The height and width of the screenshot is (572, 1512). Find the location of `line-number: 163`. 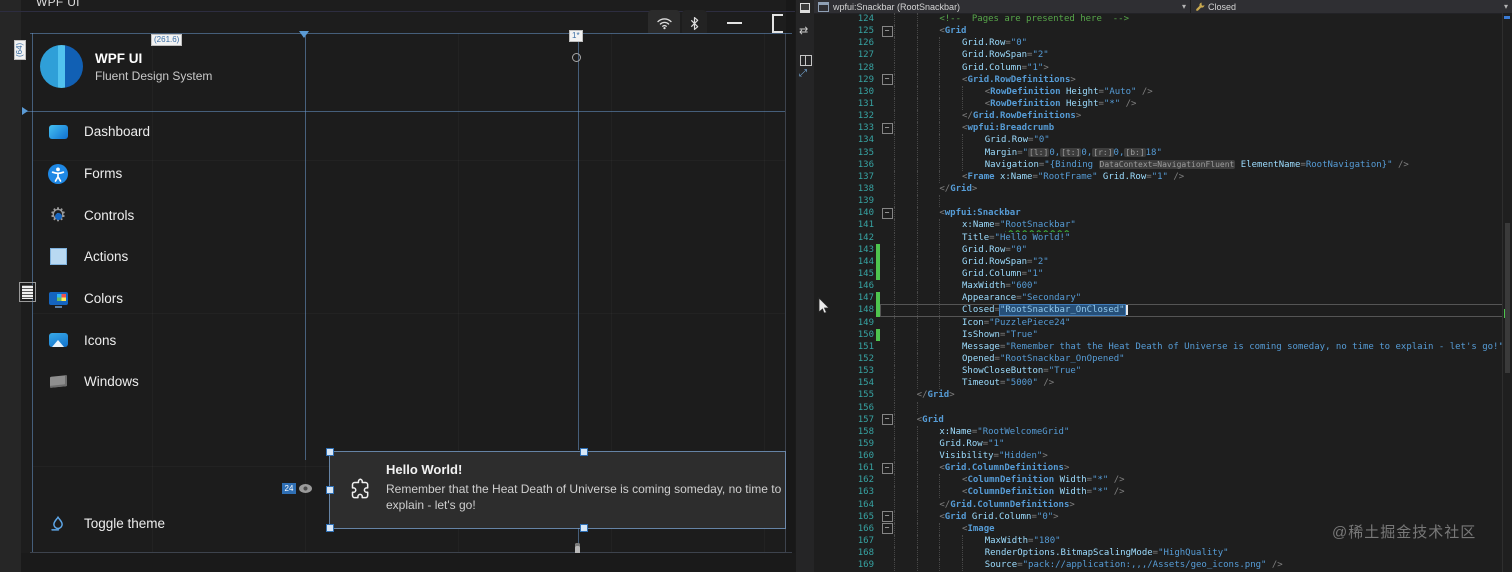

line-number: 163 is located at coordinates (844, 492).